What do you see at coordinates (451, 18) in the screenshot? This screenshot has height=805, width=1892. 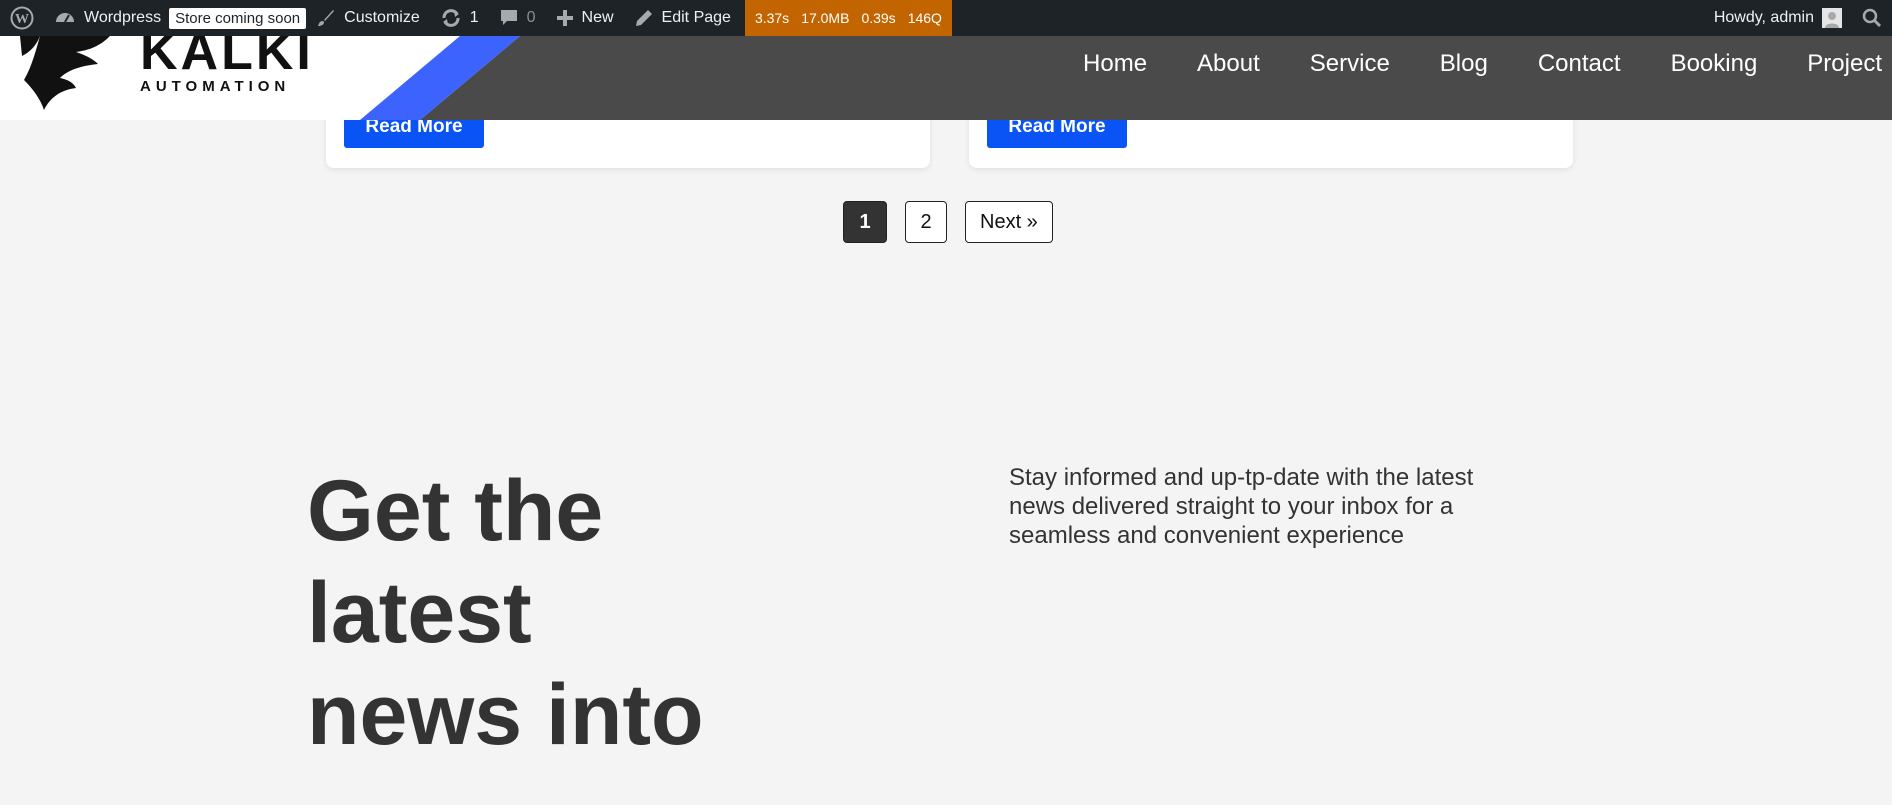 I see `refresh-icon` at bounding box center [451, 18].